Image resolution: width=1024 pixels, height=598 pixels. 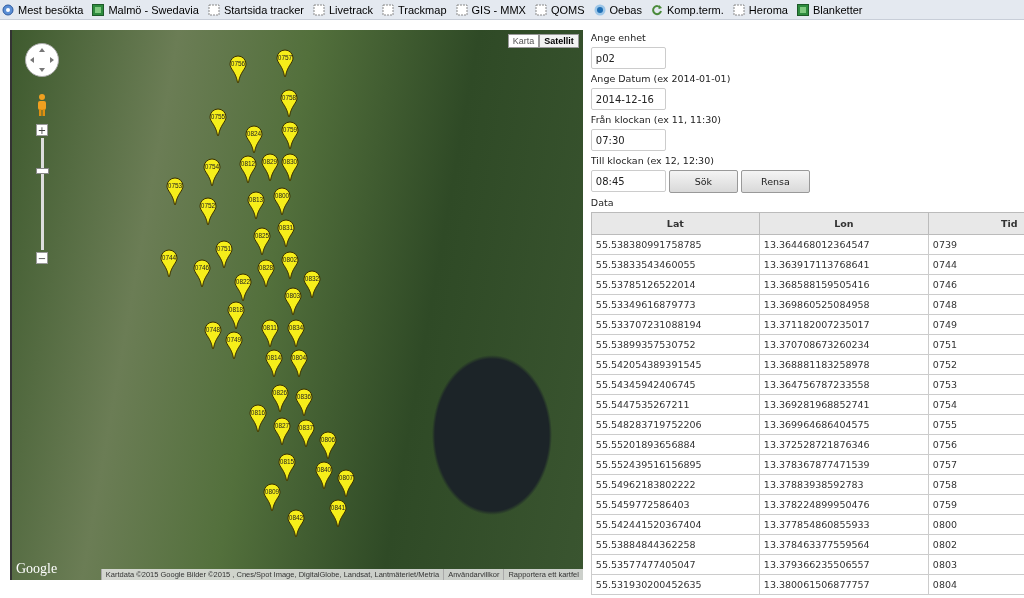 What do you see at coordinates (844, 384) in the screenshot?
I see `table-cell: 13.364756787233558` at bounding box center [844, 384].